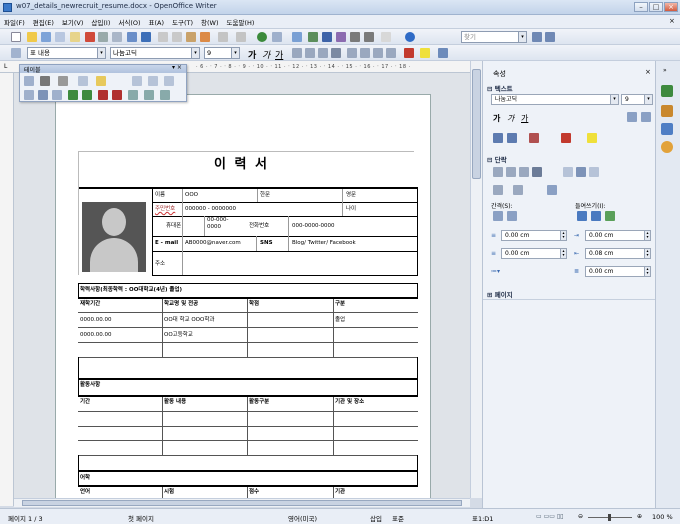  Describe the element at coordinates (639, 516) in the screenshot. I see `zoom-in-icon: ⊕` at that location.